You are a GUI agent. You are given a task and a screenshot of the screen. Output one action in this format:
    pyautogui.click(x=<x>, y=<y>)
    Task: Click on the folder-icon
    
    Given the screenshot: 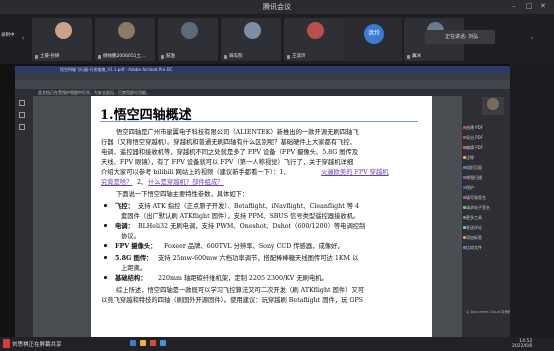 What is the action you would take?
    pyautogui.click(x=143, y=343)
    